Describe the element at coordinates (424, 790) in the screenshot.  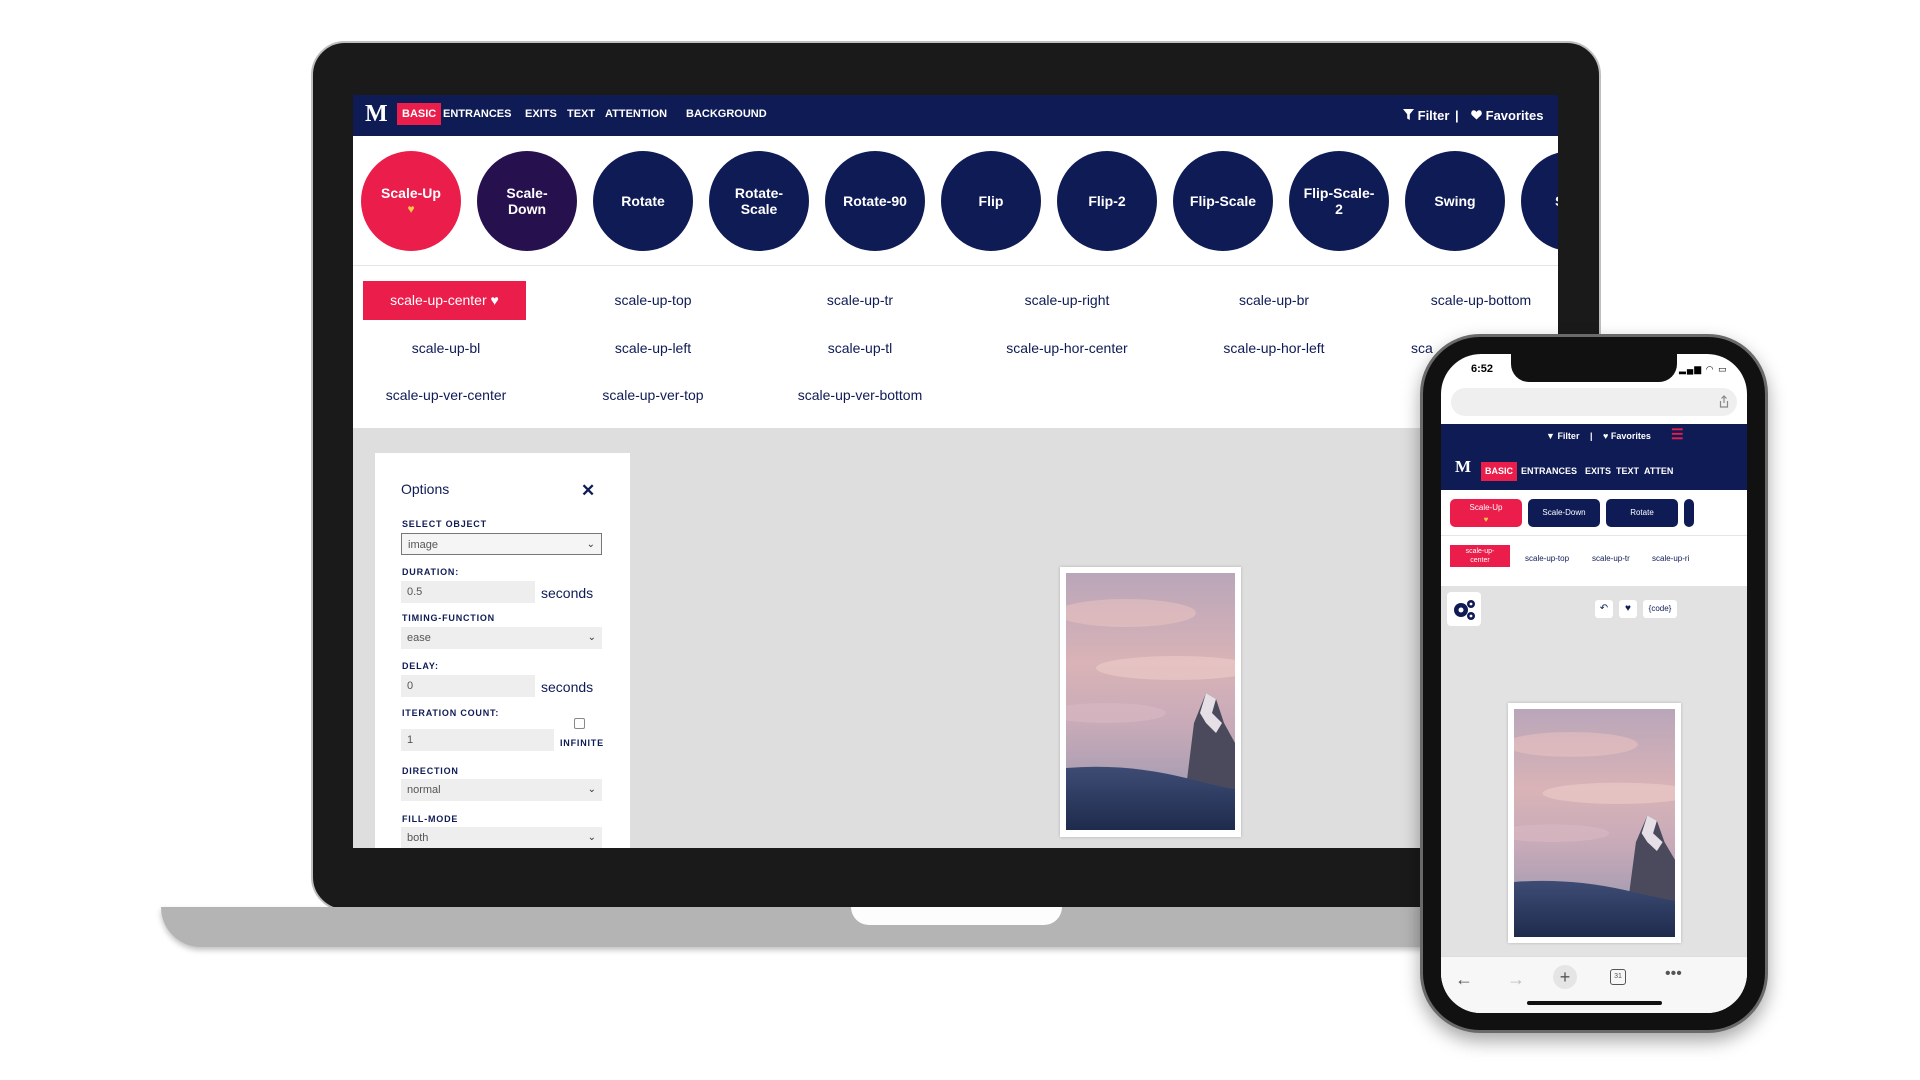
I see `direction-value: normal` at that location.